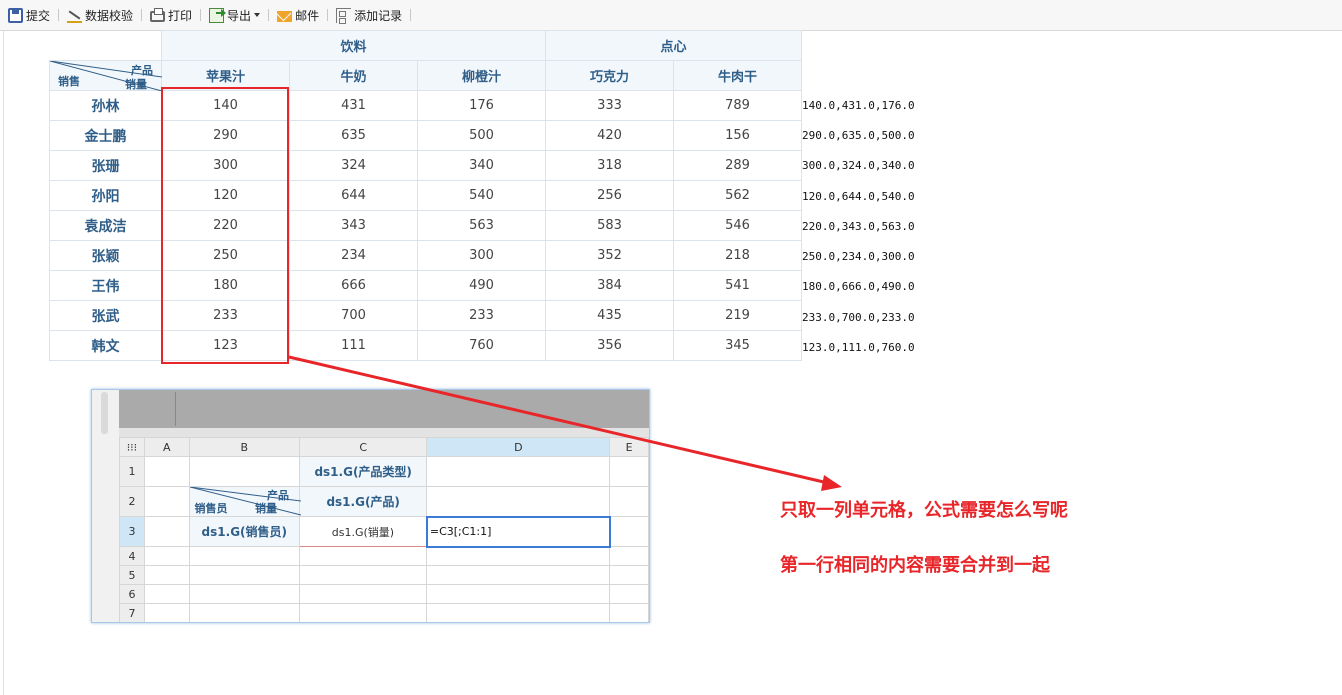 The image size is (1342, 695). Describe the element at coordinates (363, 531) in the screenshot. I see `cell-c3: ds1.G(销量)` at that location.